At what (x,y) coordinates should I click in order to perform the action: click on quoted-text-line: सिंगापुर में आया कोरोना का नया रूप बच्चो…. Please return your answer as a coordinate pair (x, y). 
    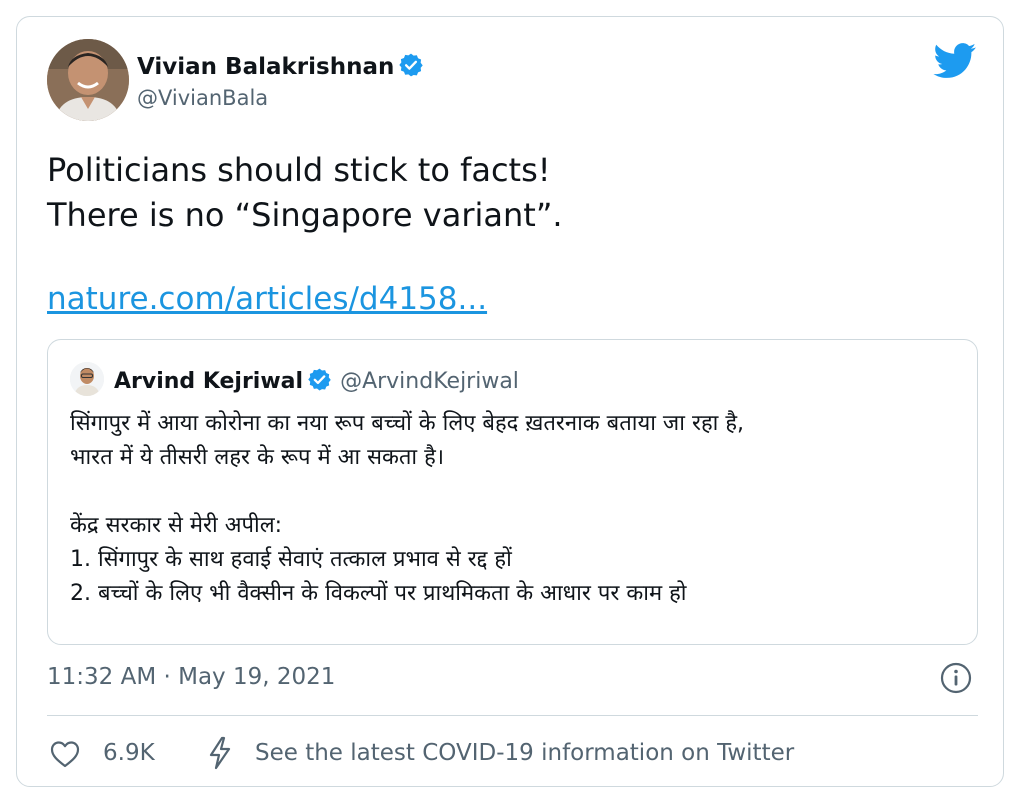
    Looking at the image, I should click on (407, 423).